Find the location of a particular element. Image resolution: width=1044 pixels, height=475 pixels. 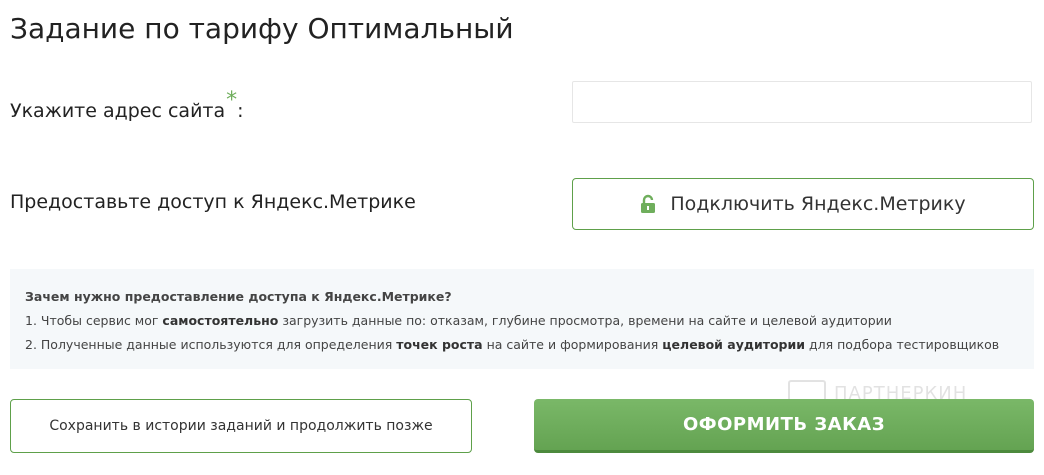

connect-metrika-label: Подключить Яндекс.Метрику is located at coordinates (818, 204).